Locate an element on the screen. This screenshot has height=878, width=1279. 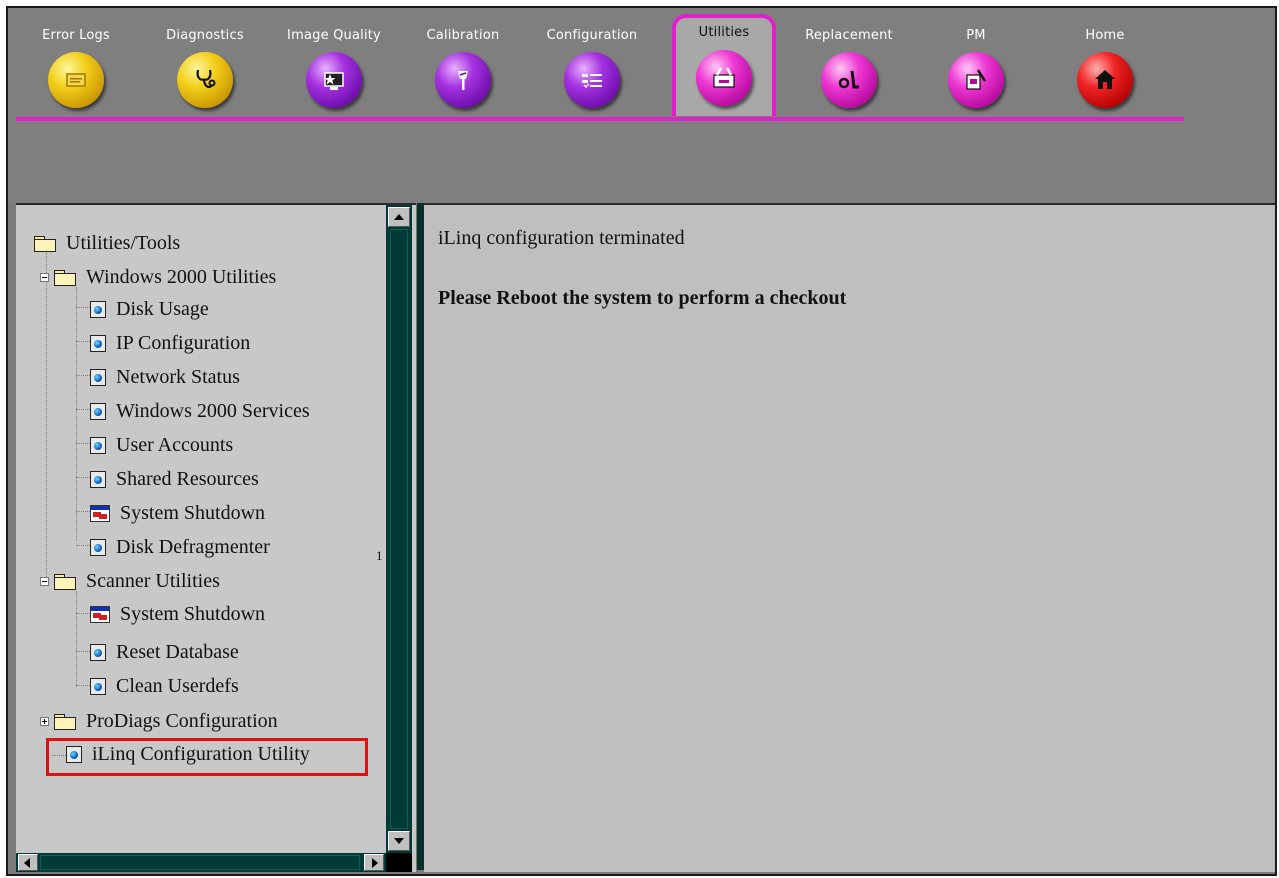
tab-label: Configuration is located at coordinates (592, 35).